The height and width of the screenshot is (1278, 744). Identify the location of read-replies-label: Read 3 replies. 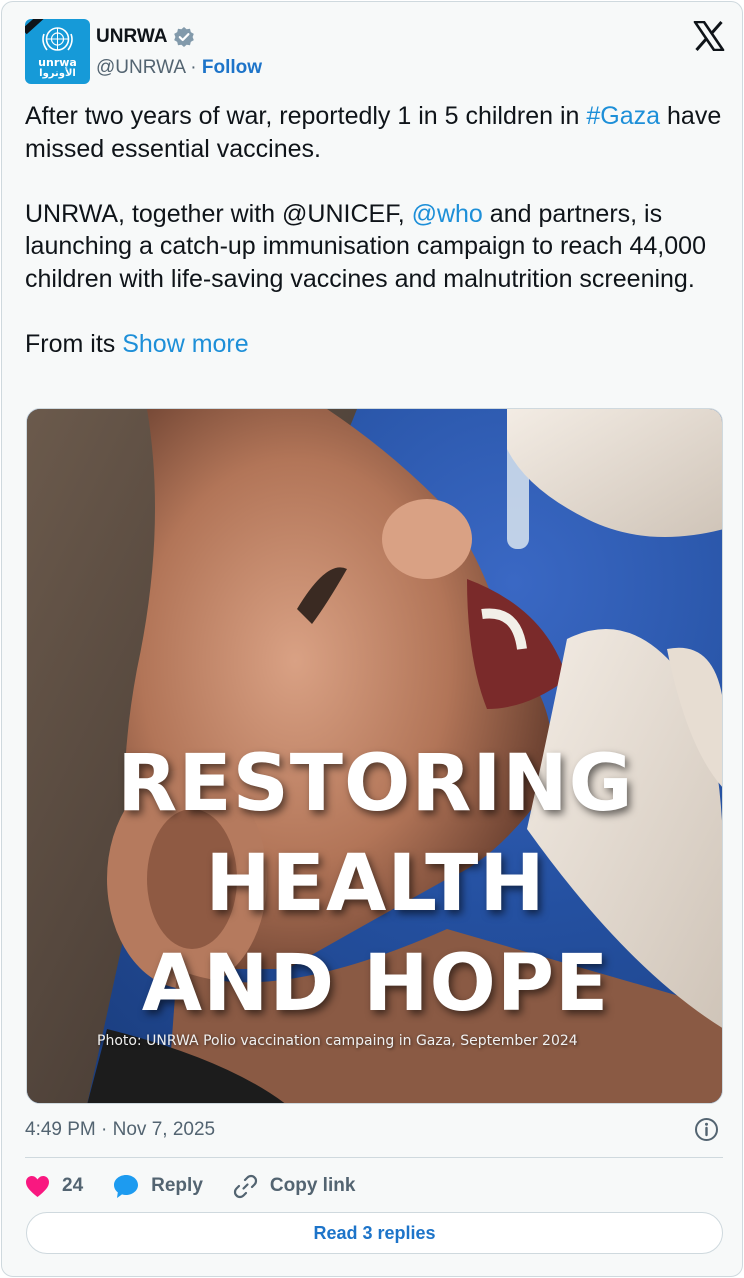
(374, 1232).